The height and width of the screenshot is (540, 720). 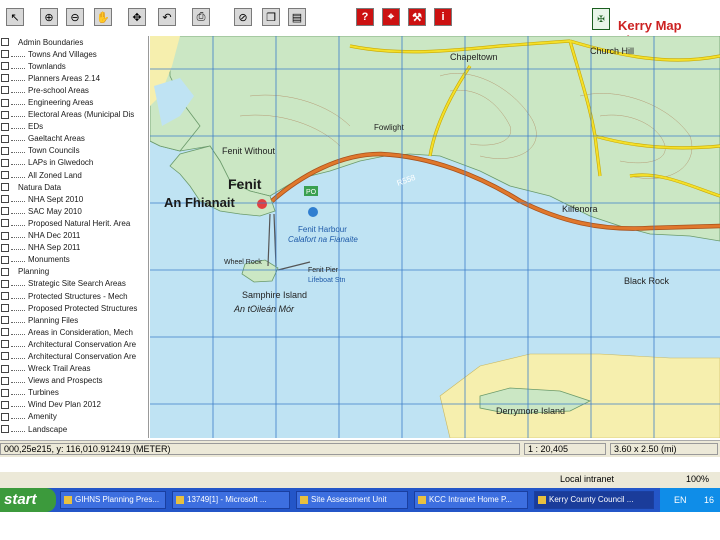 I want to click on layer-item: Monuments, so click(x=74, y=260).